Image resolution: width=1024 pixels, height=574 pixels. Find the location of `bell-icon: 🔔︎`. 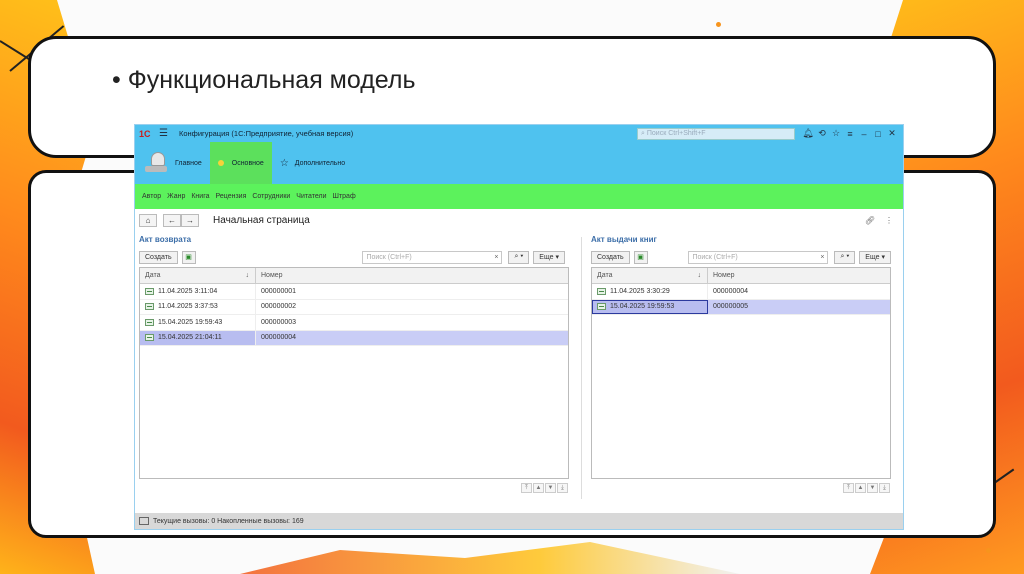

bell-icon: 🔔︎ is located at coordinates (808, 133).